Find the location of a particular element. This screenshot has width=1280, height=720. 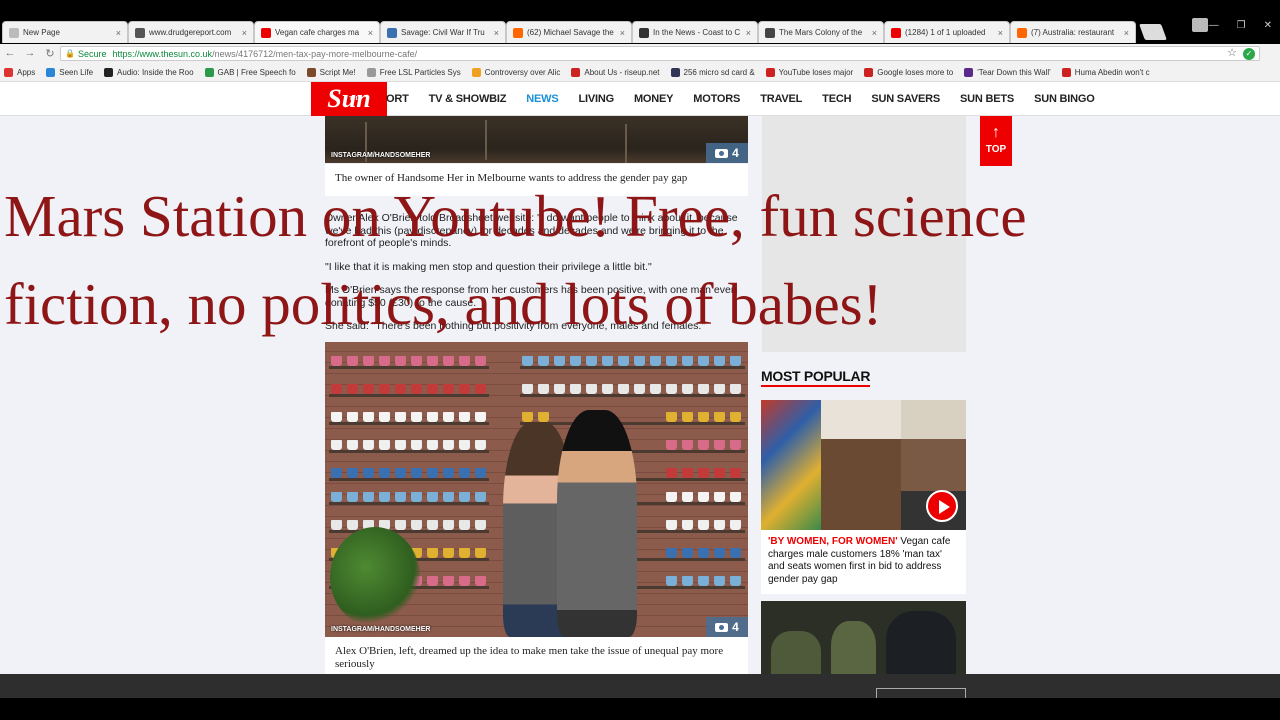

play-video-icon is located at coordinates (942, 506).